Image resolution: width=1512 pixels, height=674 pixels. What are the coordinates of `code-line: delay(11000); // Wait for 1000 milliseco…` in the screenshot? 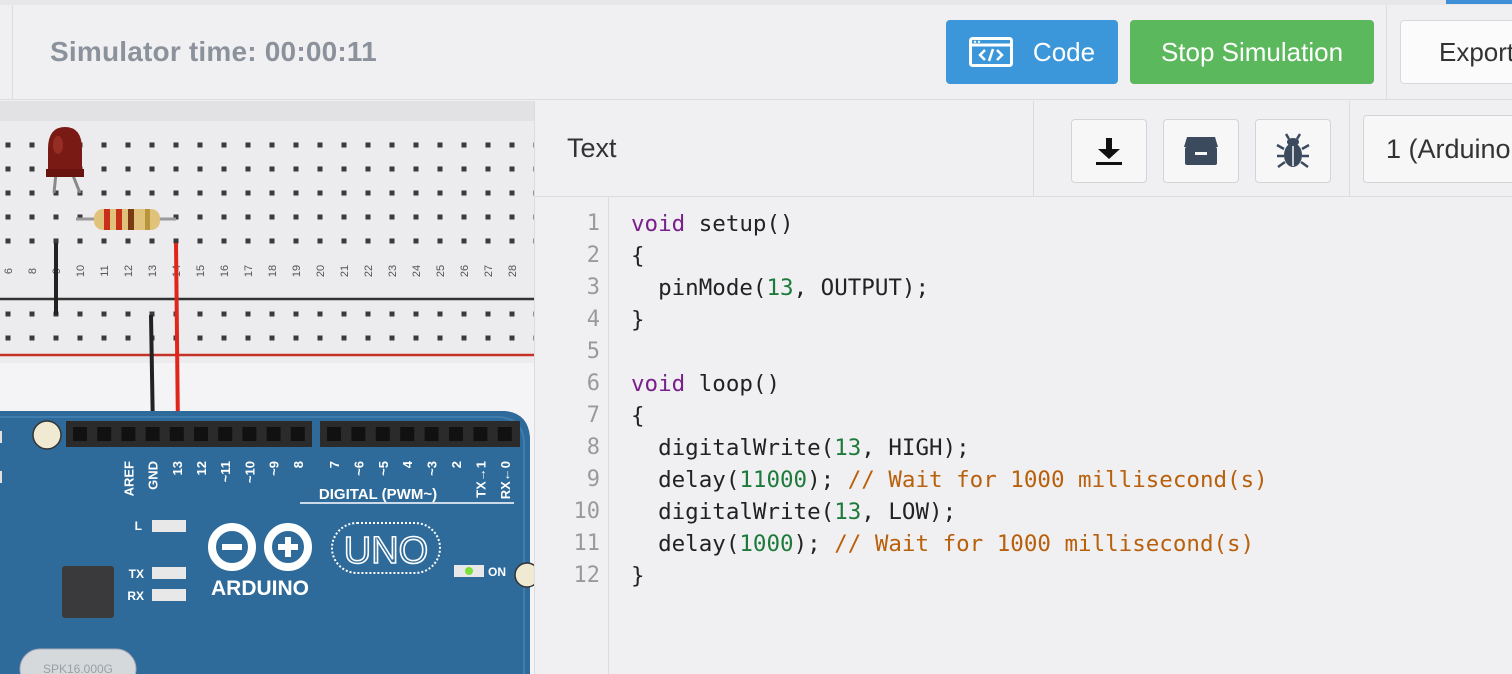 It's located at (949, 480).